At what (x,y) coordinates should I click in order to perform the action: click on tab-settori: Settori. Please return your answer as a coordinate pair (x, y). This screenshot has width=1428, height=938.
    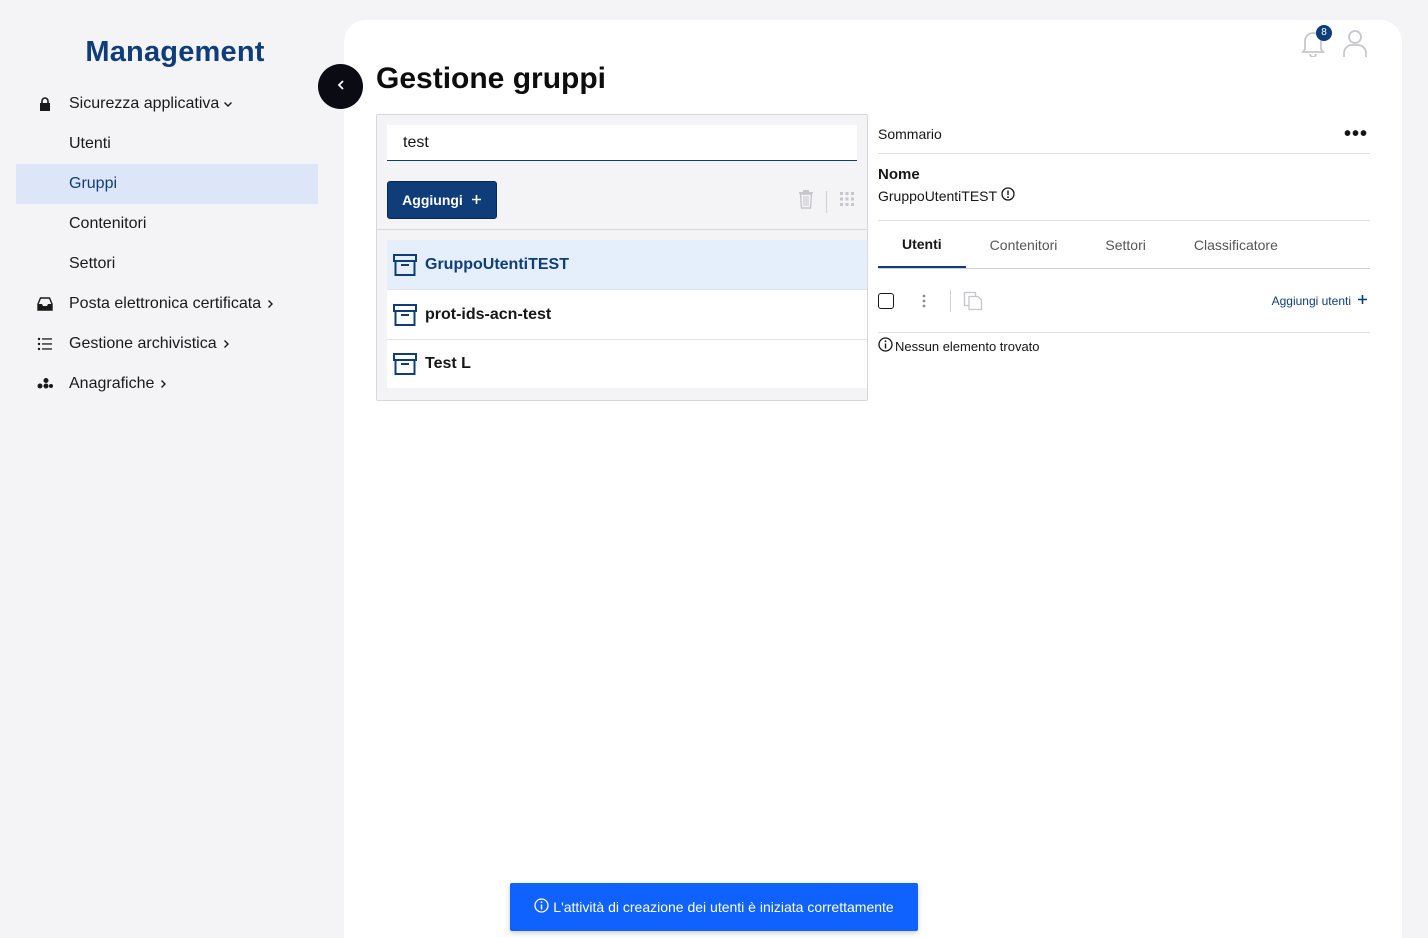
    Looking at the image, I should click on (1125, 244).